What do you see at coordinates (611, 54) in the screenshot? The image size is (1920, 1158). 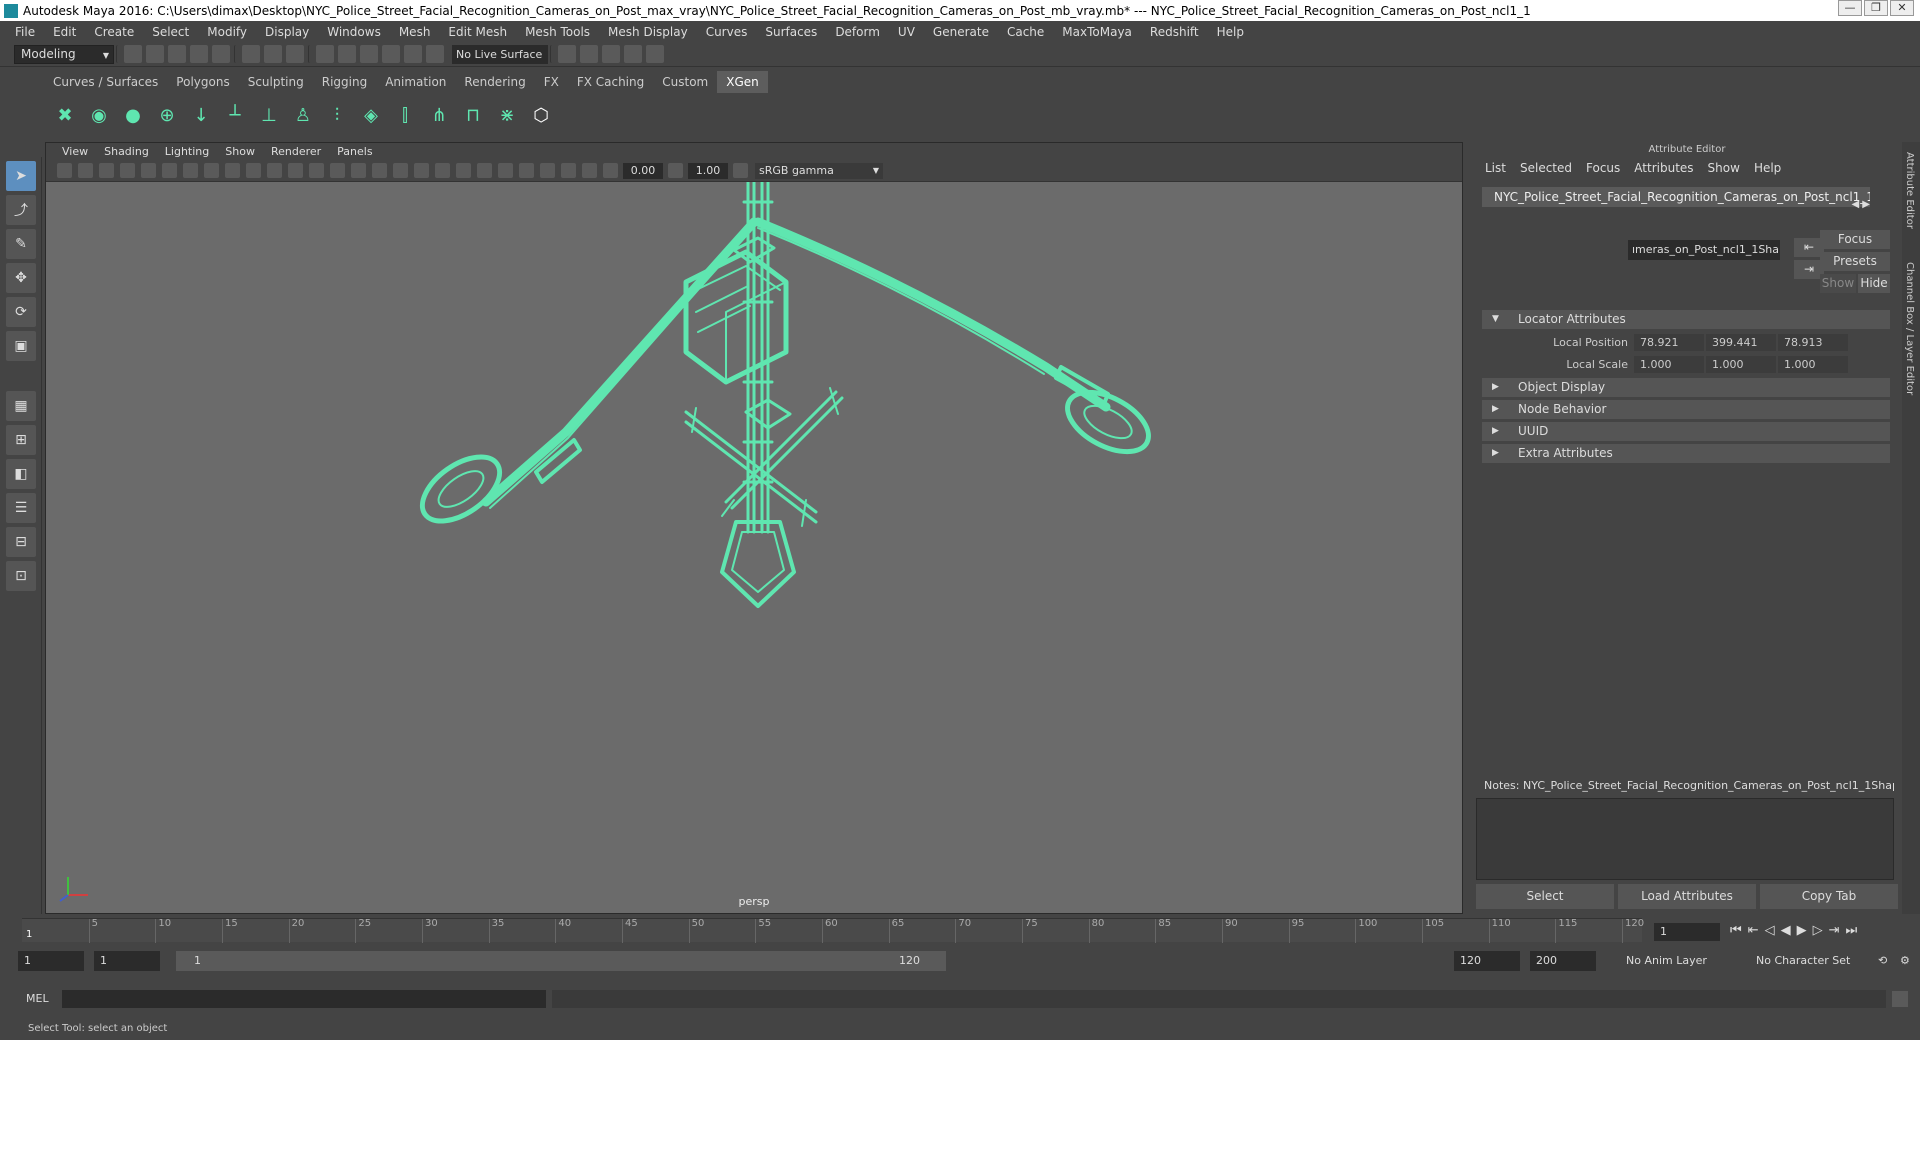 I see `render-settings-icon` at bounding box center [611, 54].